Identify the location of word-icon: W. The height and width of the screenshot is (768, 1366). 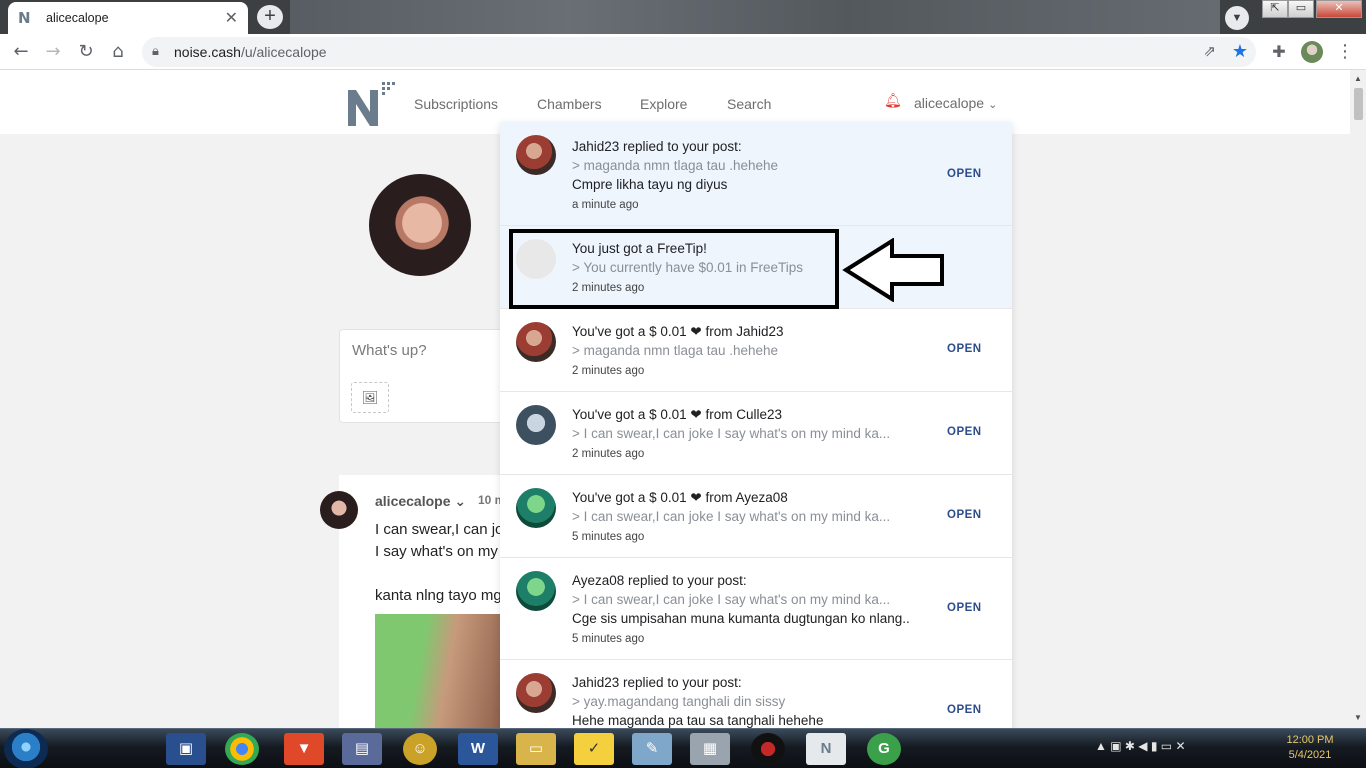
(478, 749).